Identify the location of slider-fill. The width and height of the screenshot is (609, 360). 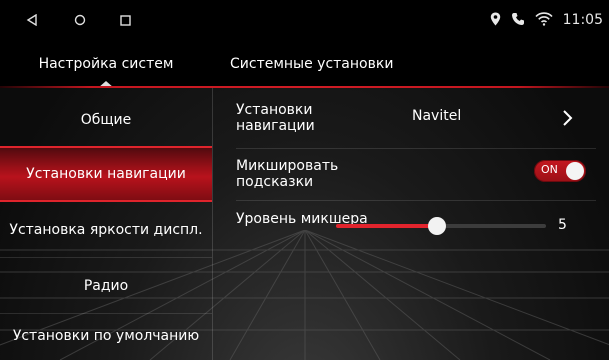
(386, 226).